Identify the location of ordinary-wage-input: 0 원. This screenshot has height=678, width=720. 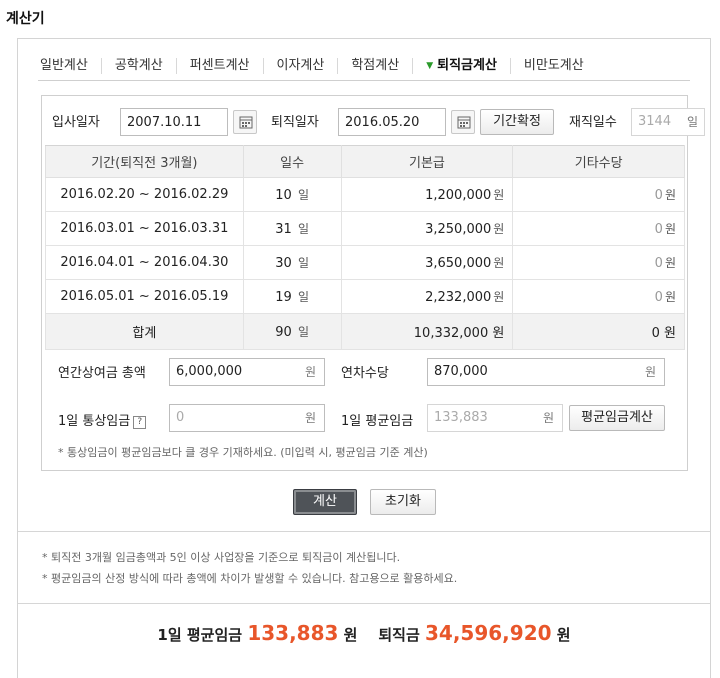
(247, 418).